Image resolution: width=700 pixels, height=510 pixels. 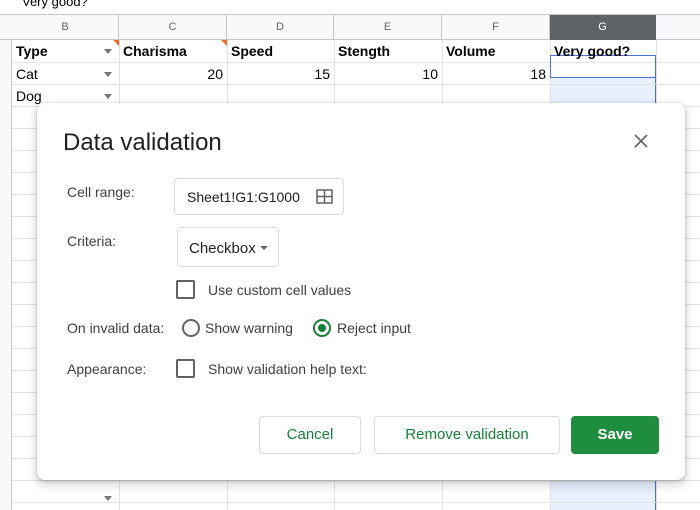 What do you see at coordinates (101, 192) in the screenshot?
I see `cell-range-label: Cell range:` at bounding box center [101, 192].